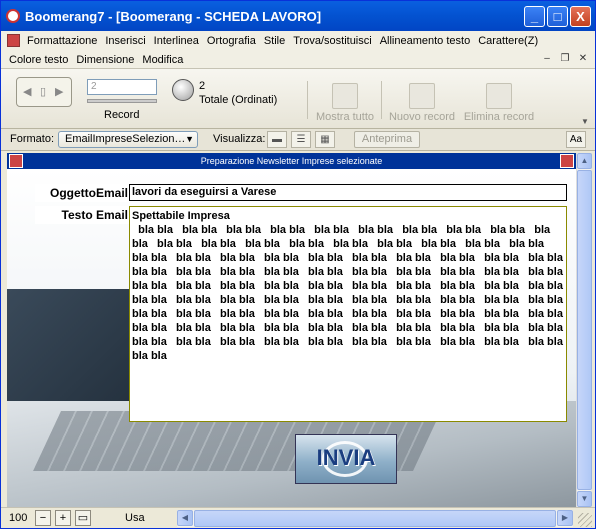 This screenshot has height=529, width=596. Describe the element at coordinates (13, 16) in the screenshot. I see `app-icon` at that location.